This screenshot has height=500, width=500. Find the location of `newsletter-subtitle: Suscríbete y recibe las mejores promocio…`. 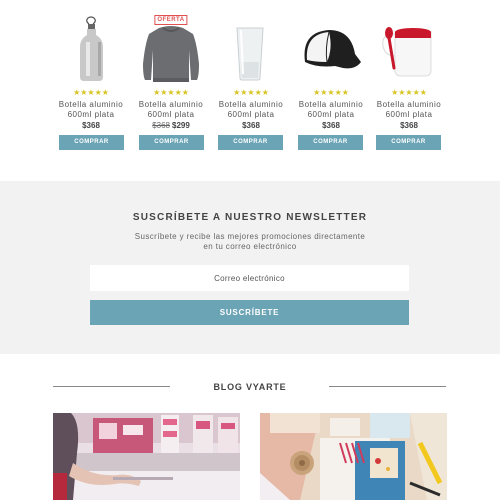

newsletter-subtitle: Suscríbete y recibe las mejores promocio… is located at coordinates (250, 241).